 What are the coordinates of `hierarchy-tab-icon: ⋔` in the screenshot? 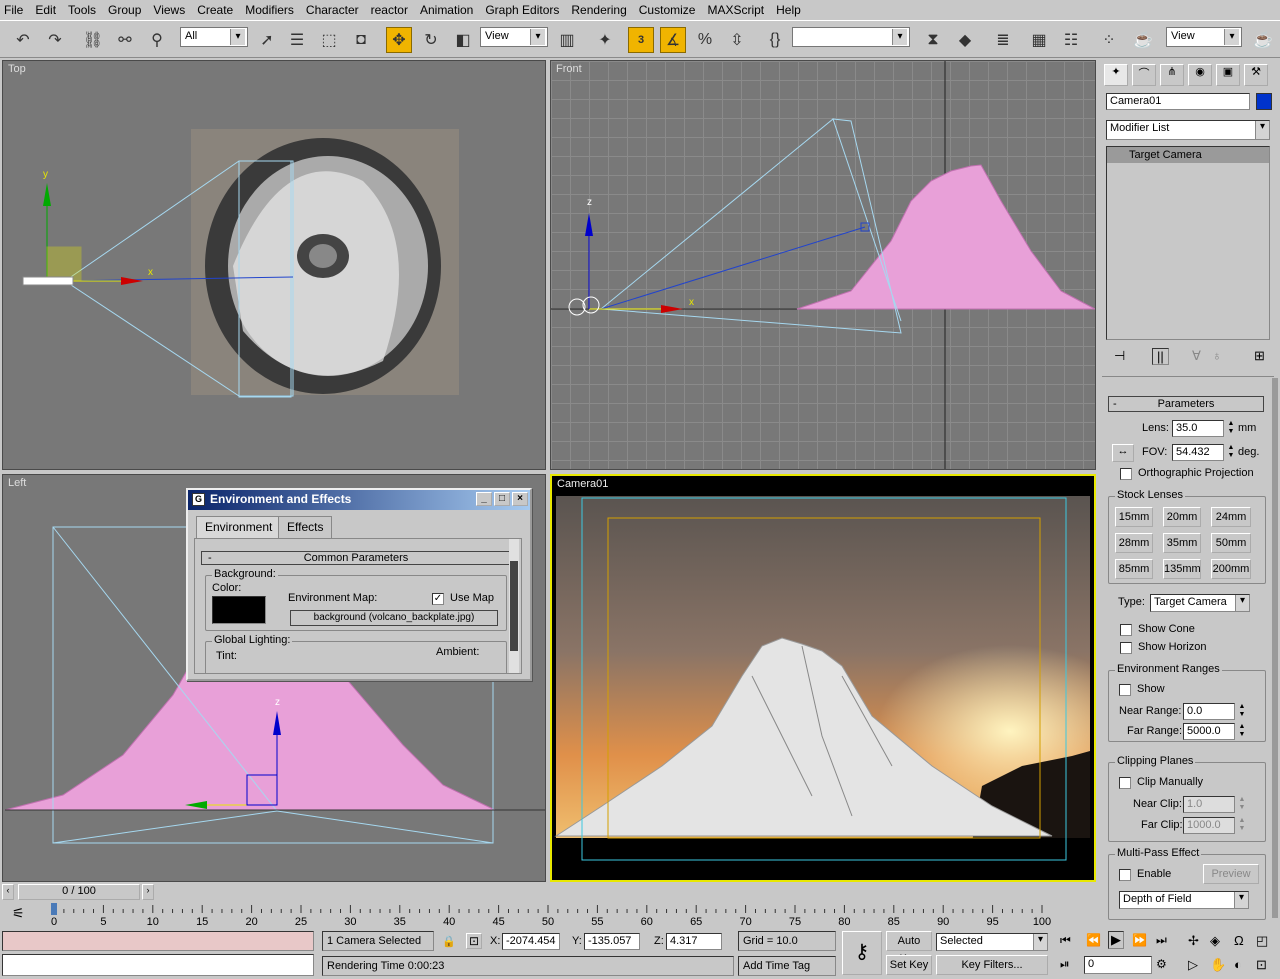 It's located at (1172, 75).